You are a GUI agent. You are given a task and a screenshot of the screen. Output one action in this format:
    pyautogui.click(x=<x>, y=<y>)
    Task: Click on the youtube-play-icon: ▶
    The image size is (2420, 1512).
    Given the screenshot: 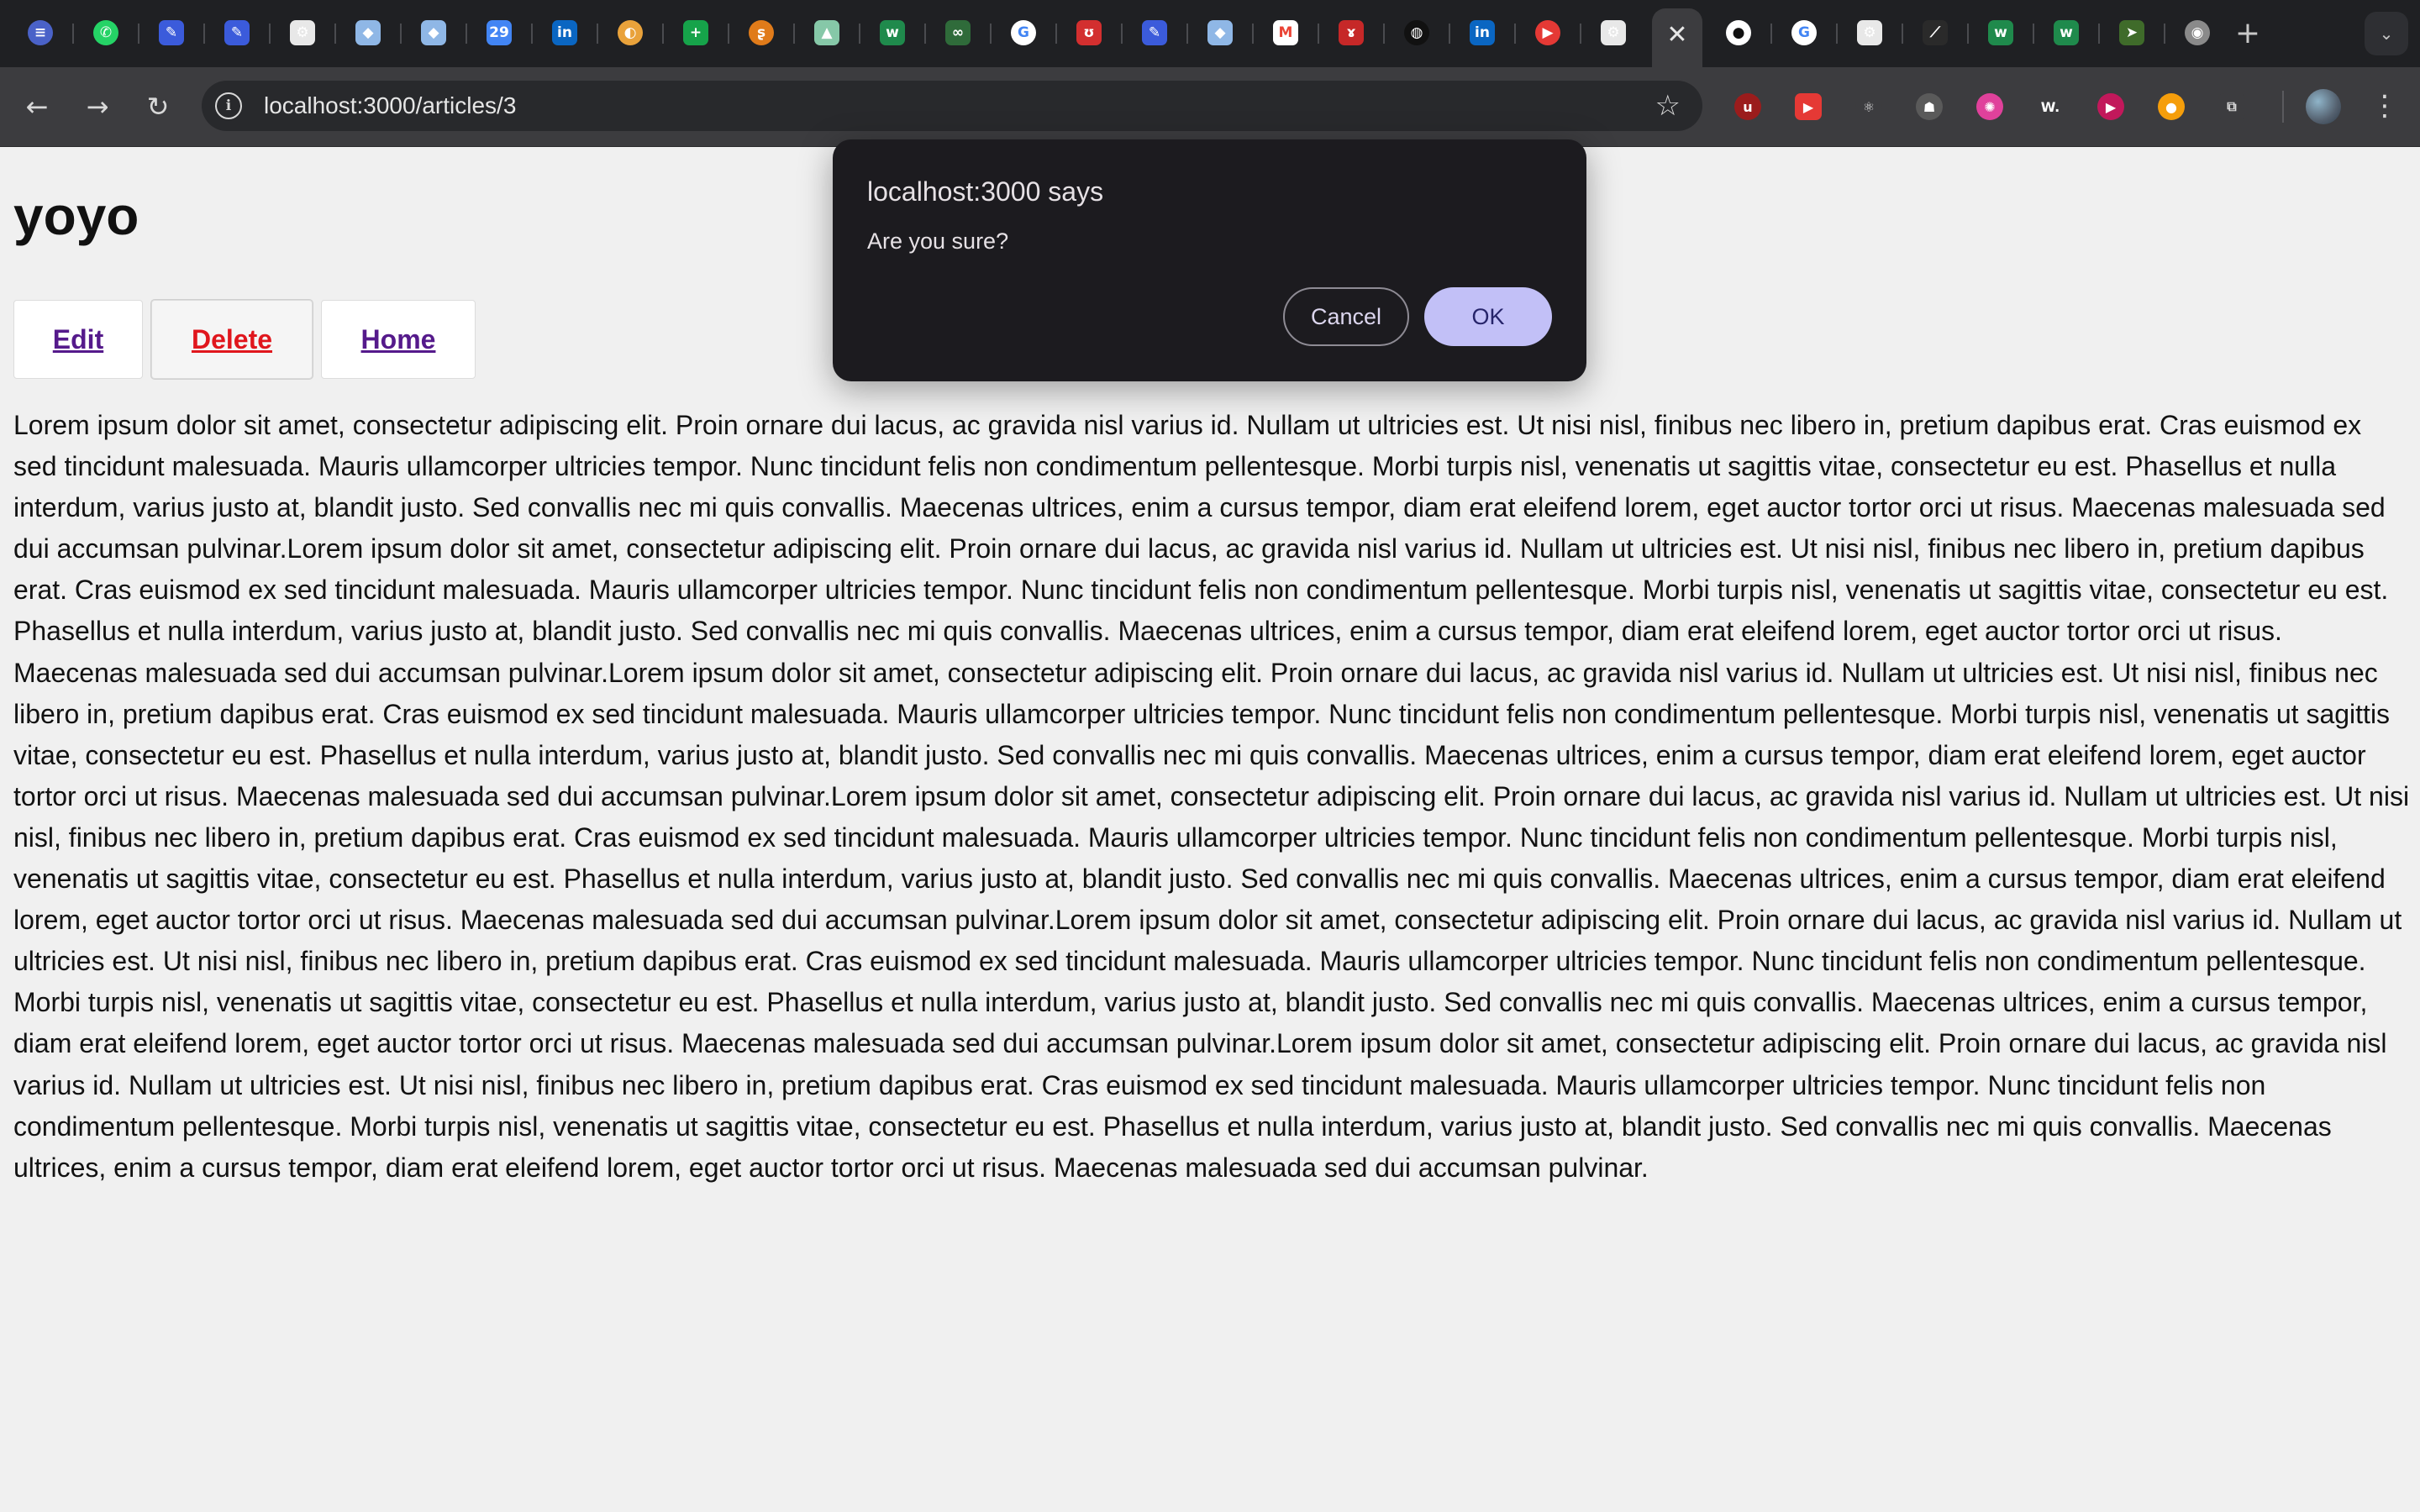 What is the action you would take?
    pyautogui.click(x=1547, y=32)
    